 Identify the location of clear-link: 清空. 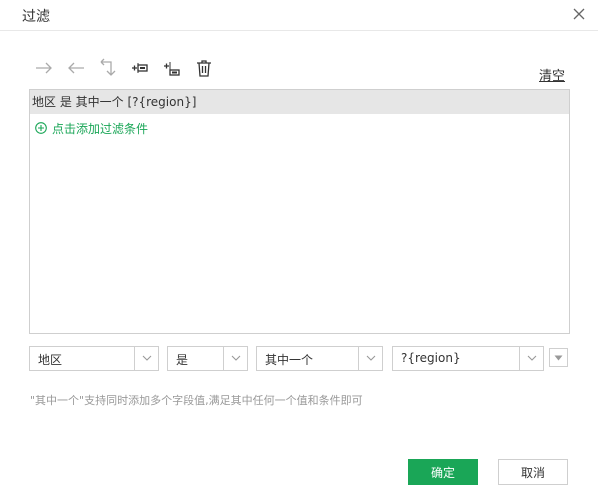
(552, 74).